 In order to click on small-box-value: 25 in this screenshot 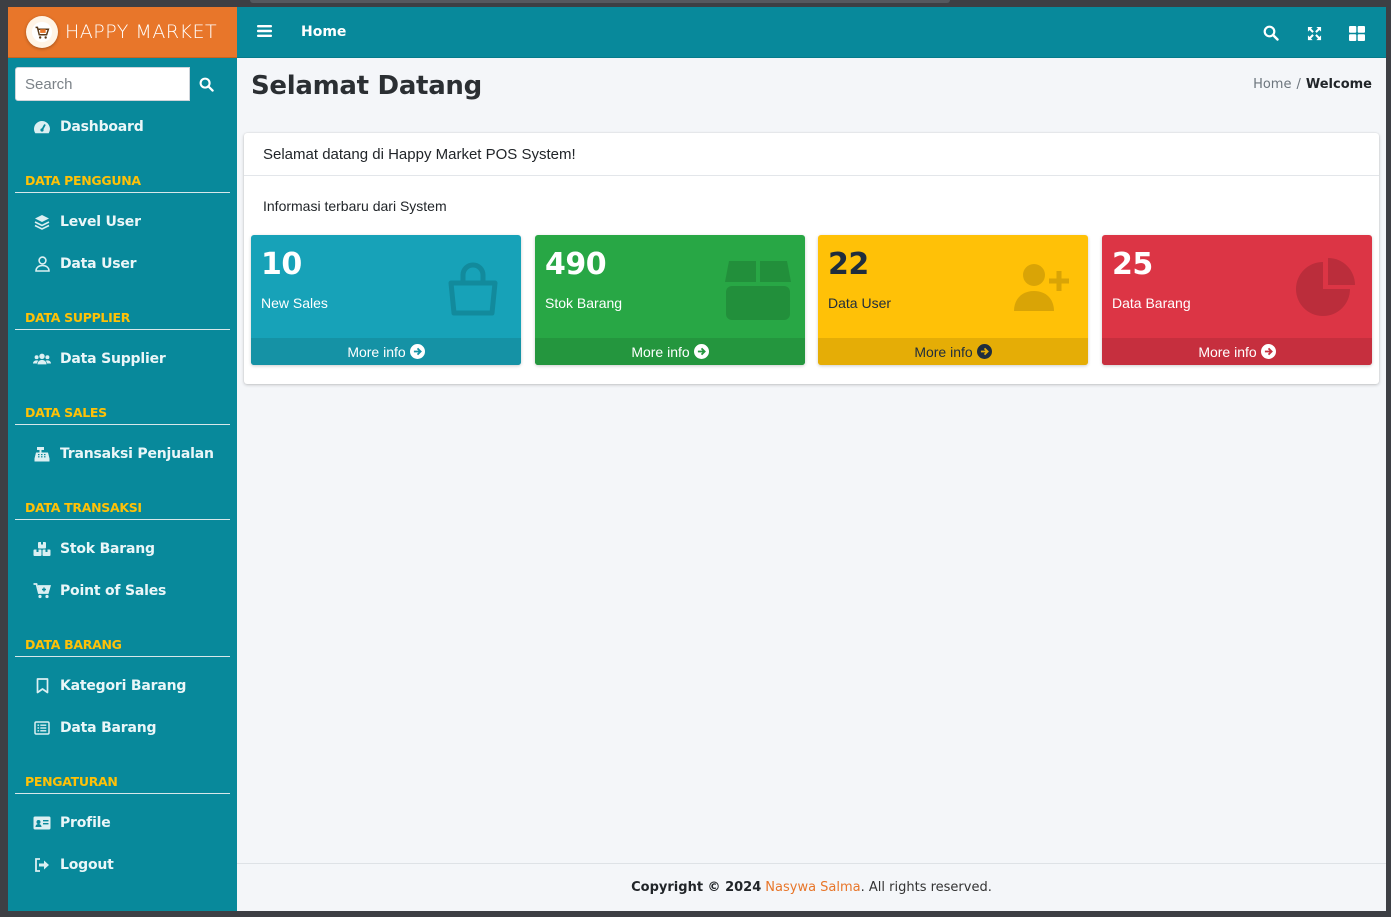, I will do `click(1132, 264)`.